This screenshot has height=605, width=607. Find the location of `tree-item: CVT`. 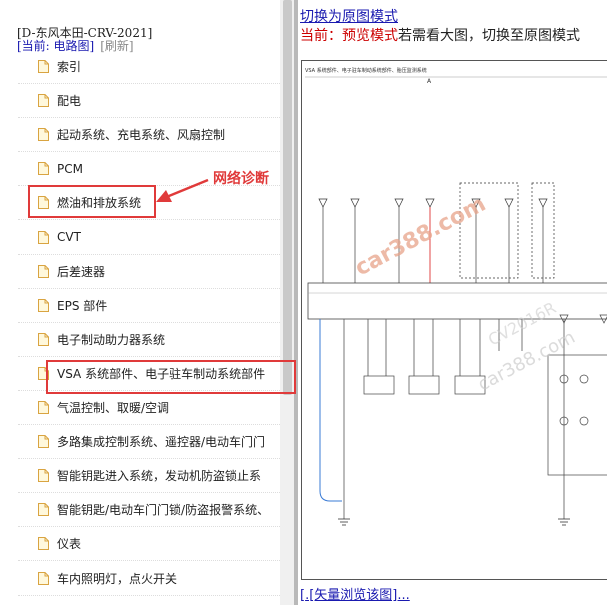

tree-item: CVT is located at coordinates (149, 238).